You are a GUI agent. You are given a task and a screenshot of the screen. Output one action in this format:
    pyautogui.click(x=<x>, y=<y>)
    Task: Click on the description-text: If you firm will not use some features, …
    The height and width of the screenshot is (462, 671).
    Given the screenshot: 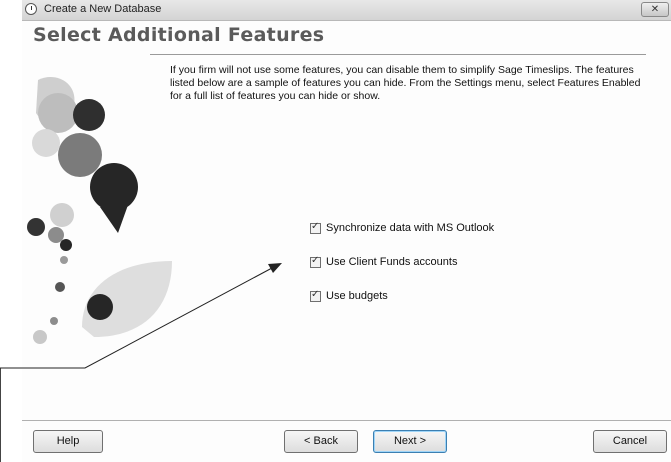 What is the action you would take?
    pyautogui.click(x=405, y=83)
    